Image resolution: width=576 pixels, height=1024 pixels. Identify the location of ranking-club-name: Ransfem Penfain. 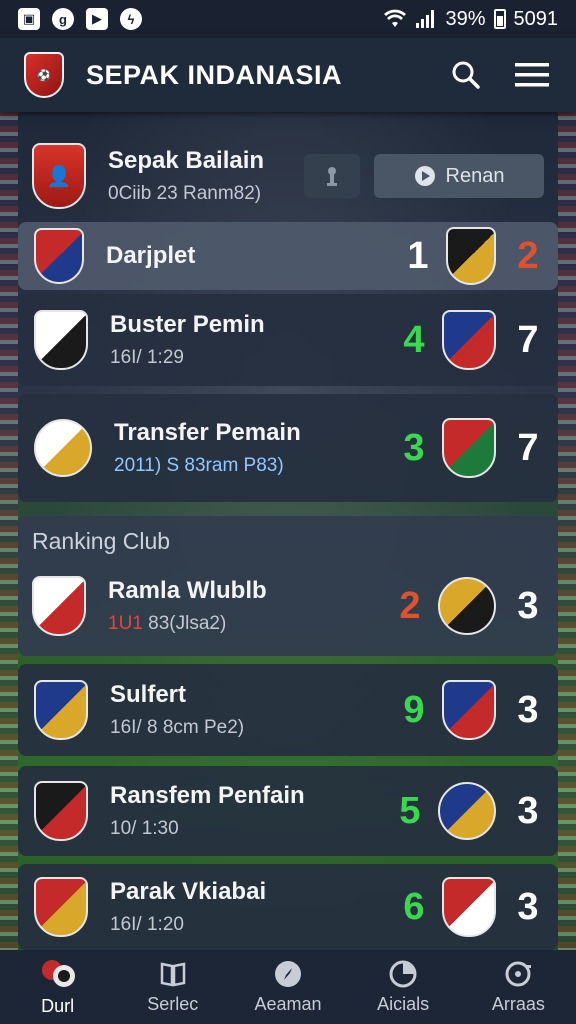
(207, 795).